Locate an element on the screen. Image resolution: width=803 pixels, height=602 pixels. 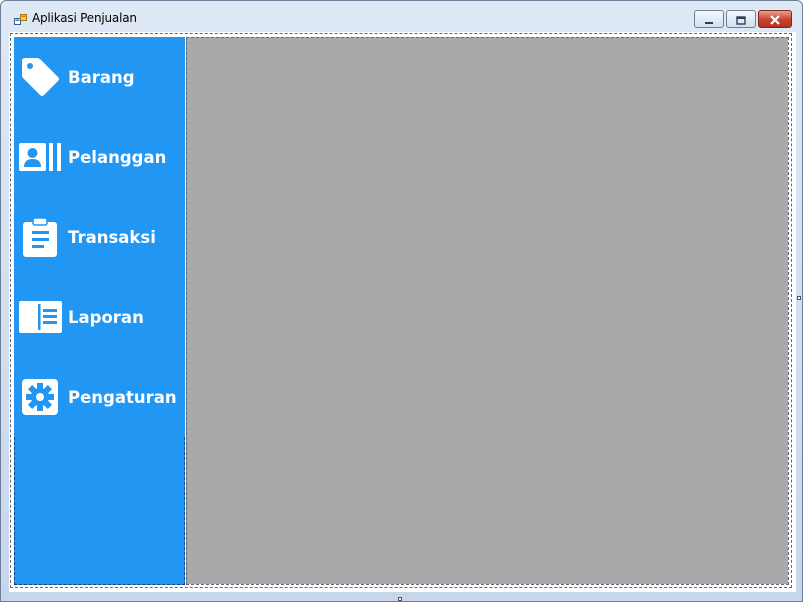
close-button is located at coordinates (775, 19).